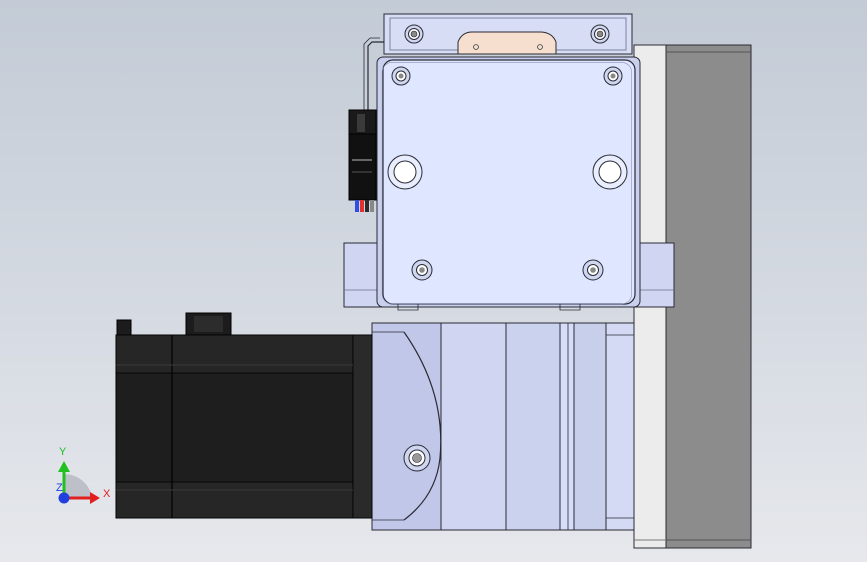 The height and width of the screenshot is (562, 867). What do you see at coordinates (593, 270) in the screenshot?
I see `plate-bolt-bottom-right` at bounding box center [593, 270].